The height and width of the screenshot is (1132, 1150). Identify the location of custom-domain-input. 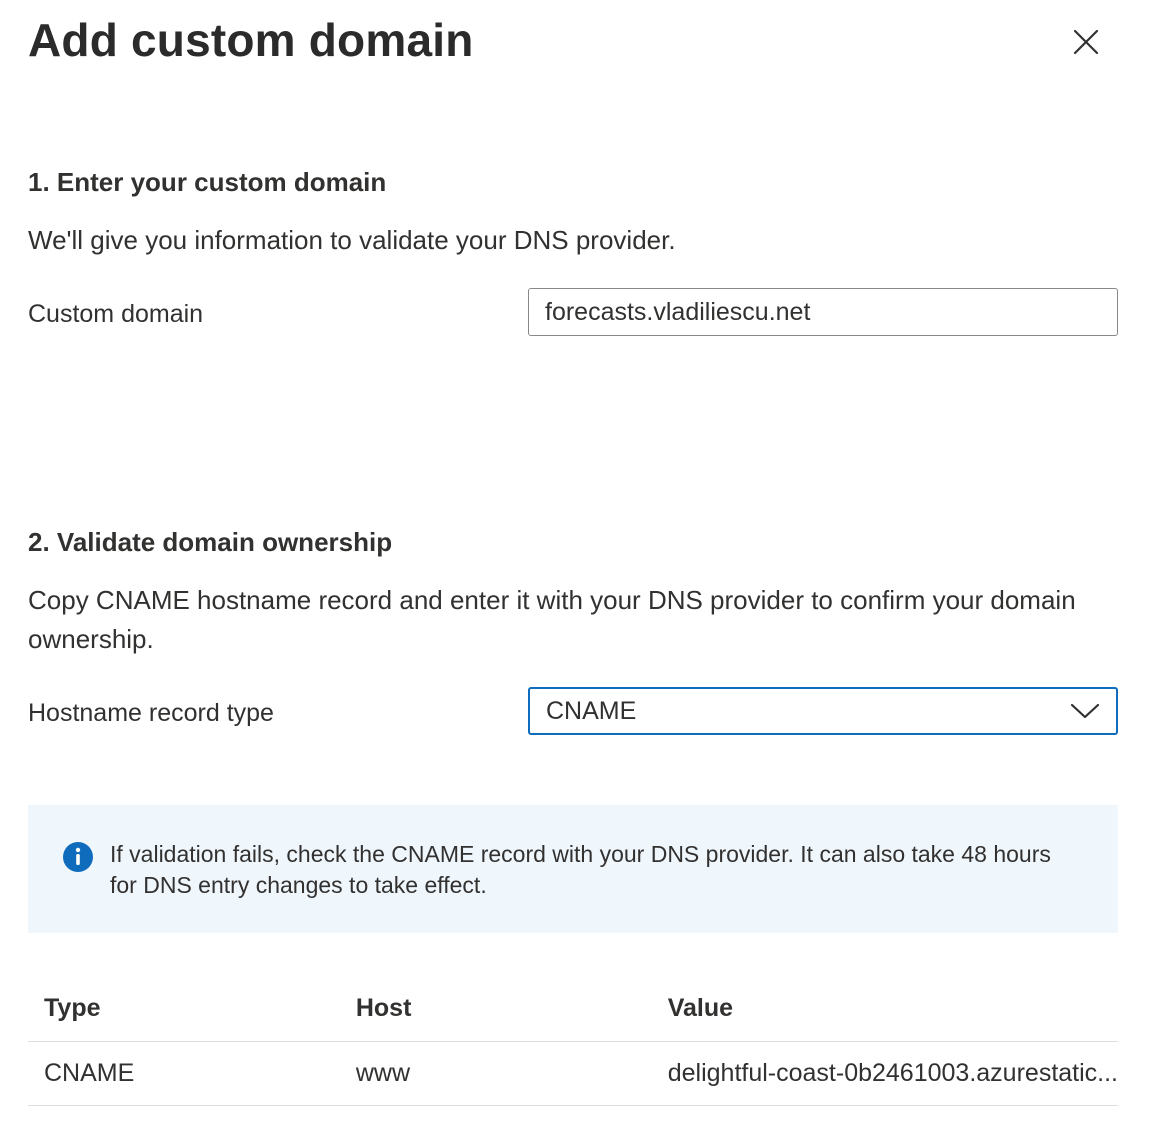
(823, 312).